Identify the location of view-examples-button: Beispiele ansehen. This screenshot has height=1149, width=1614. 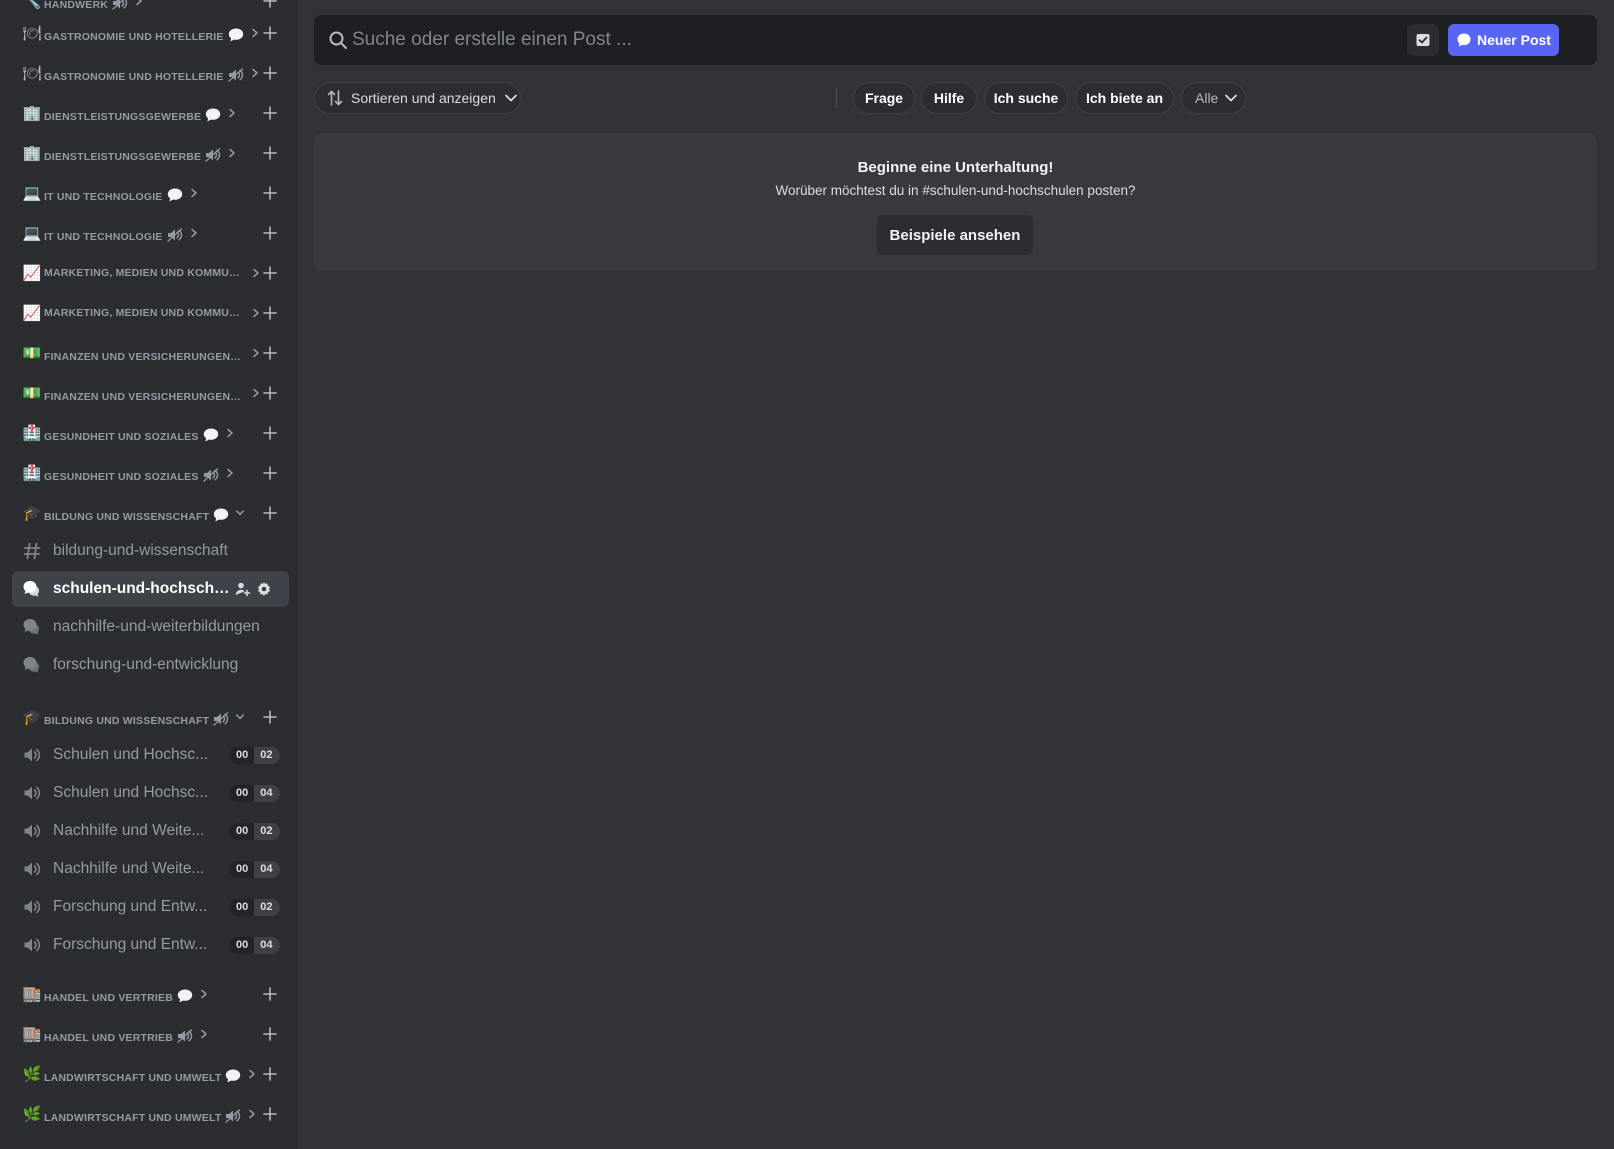
(955, 235).